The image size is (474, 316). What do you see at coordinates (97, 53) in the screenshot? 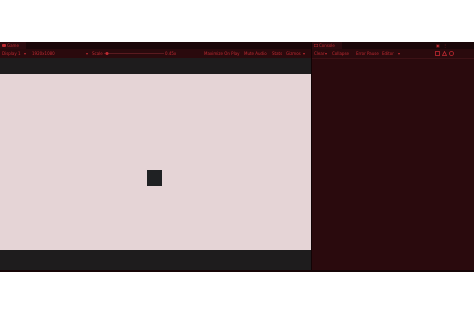
I see `scale-label: Scale` at bounding box center [97, 53].